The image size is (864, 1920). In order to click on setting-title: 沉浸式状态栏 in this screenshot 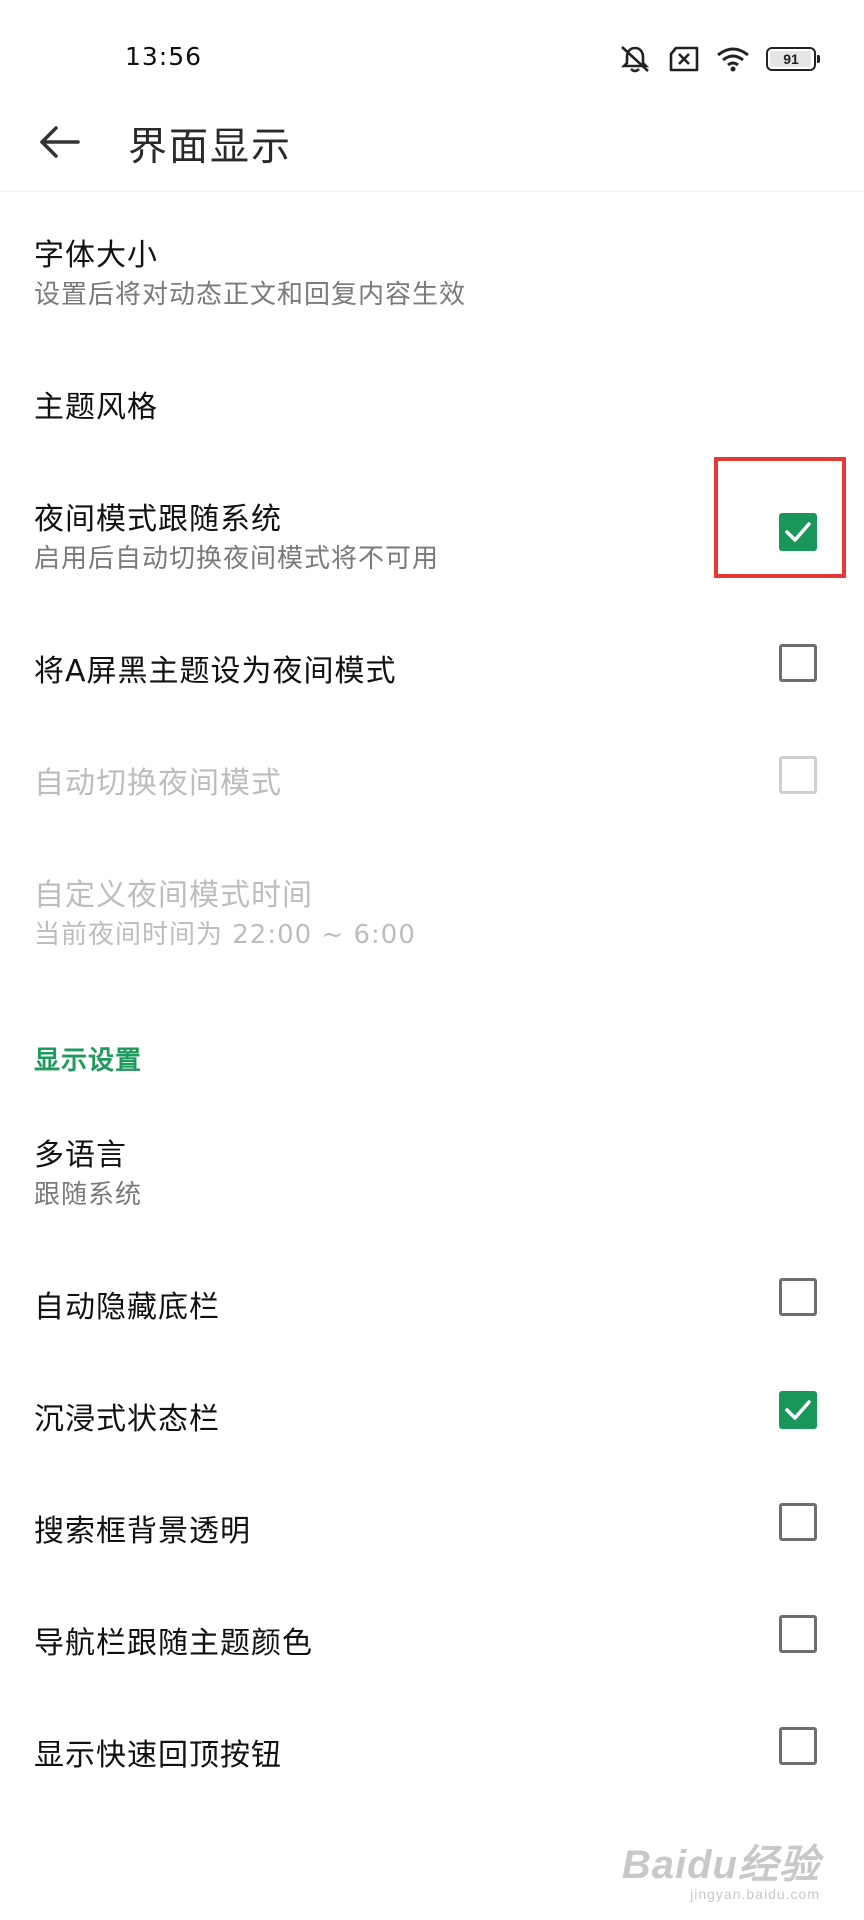, I will do `click(127, 1419)`.